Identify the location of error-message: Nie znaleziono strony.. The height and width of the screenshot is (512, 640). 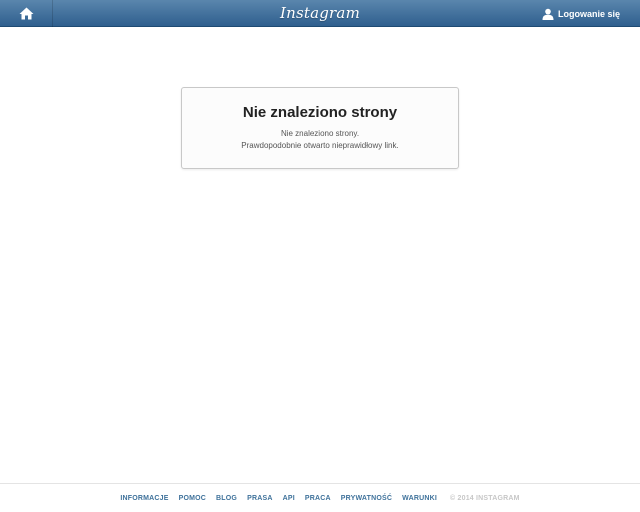
(320, 133).